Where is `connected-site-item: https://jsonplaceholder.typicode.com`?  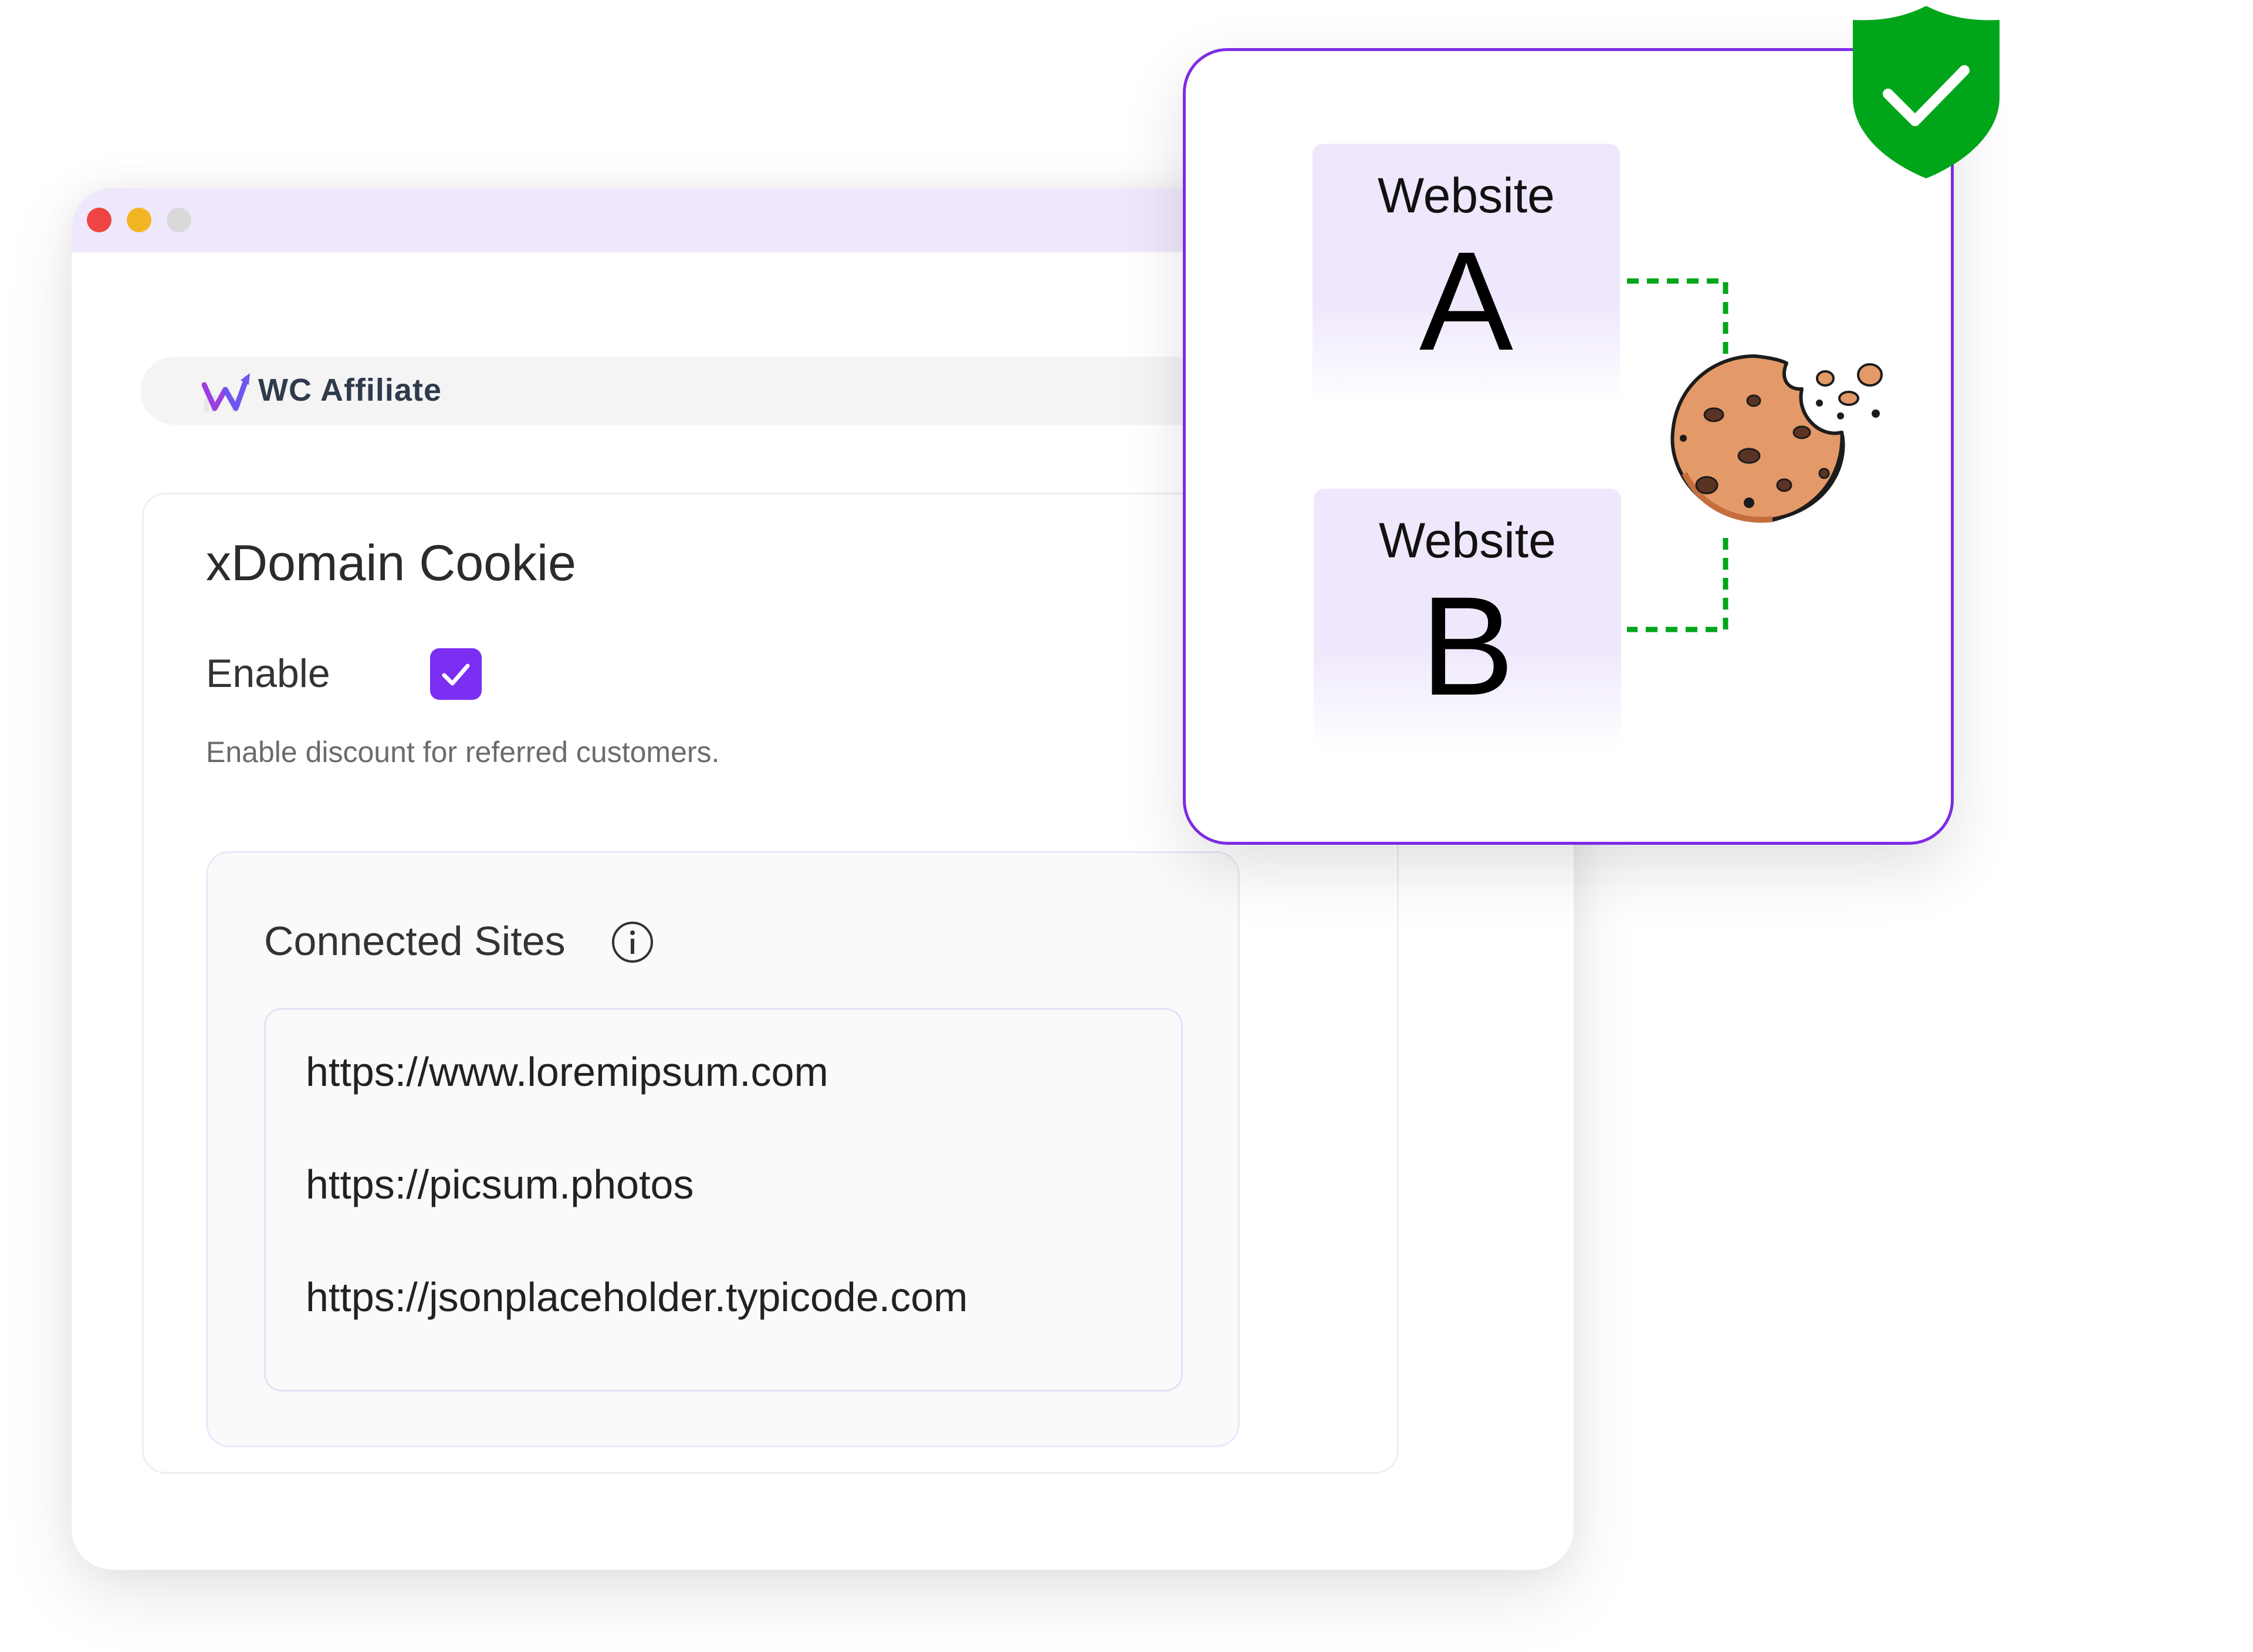
connected-site-item: https://jsonplaceholder.typicode.com is located at coordinates (636, 1297).